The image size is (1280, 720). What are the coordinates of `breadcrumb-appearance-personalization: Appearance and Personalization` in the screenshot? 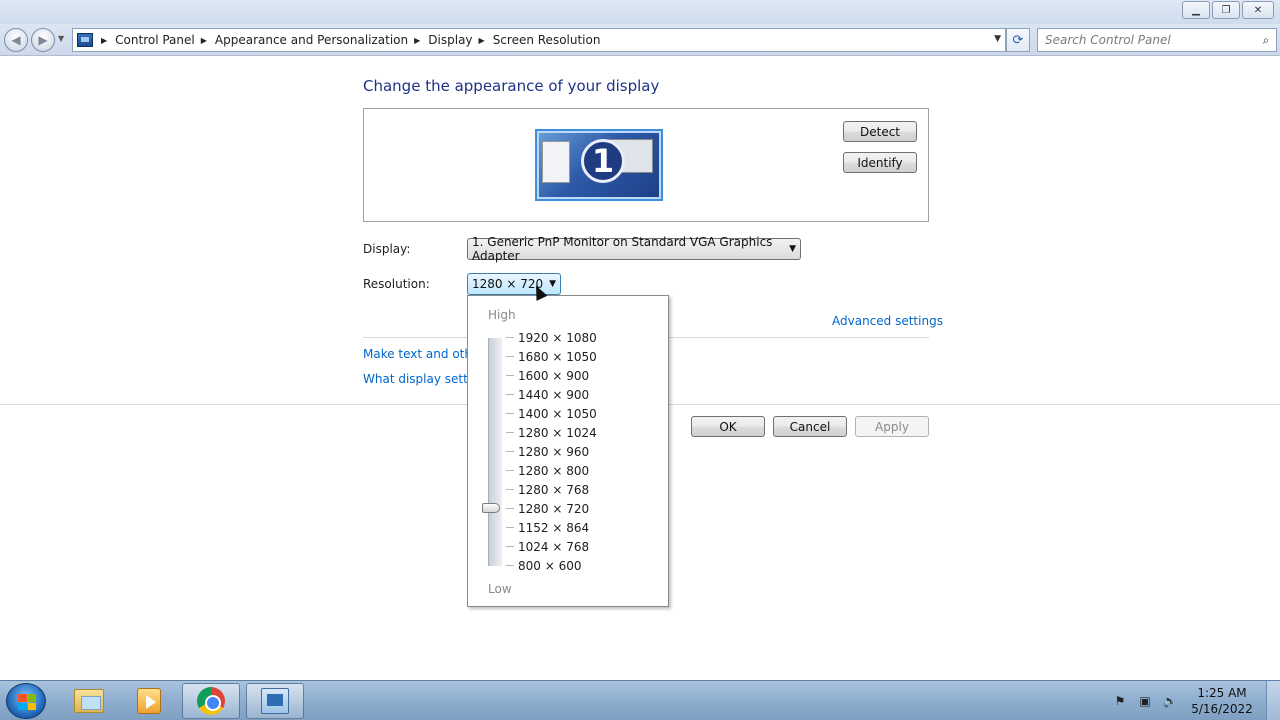 It's located at (311, 40).